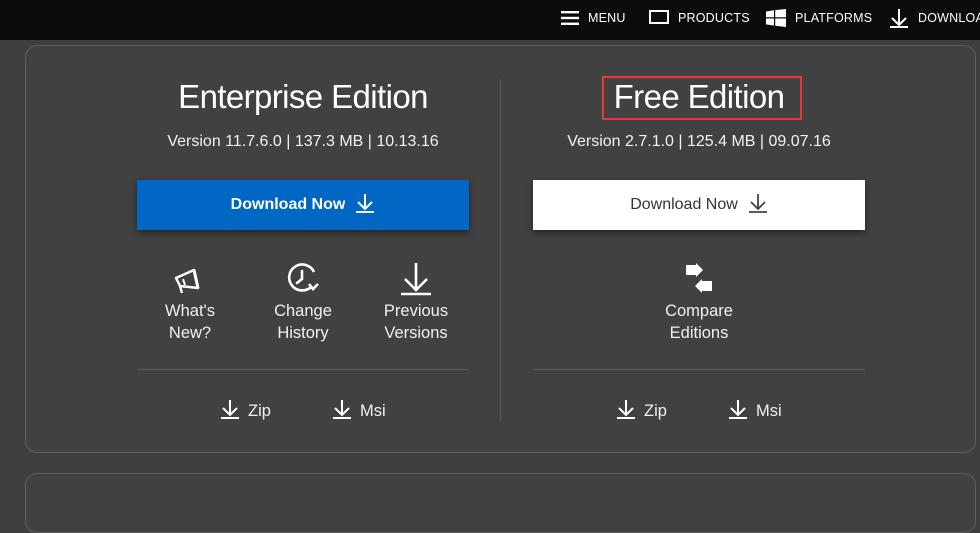  I want to click on previous-versions-link: Previous Versions, so click(416, 301).